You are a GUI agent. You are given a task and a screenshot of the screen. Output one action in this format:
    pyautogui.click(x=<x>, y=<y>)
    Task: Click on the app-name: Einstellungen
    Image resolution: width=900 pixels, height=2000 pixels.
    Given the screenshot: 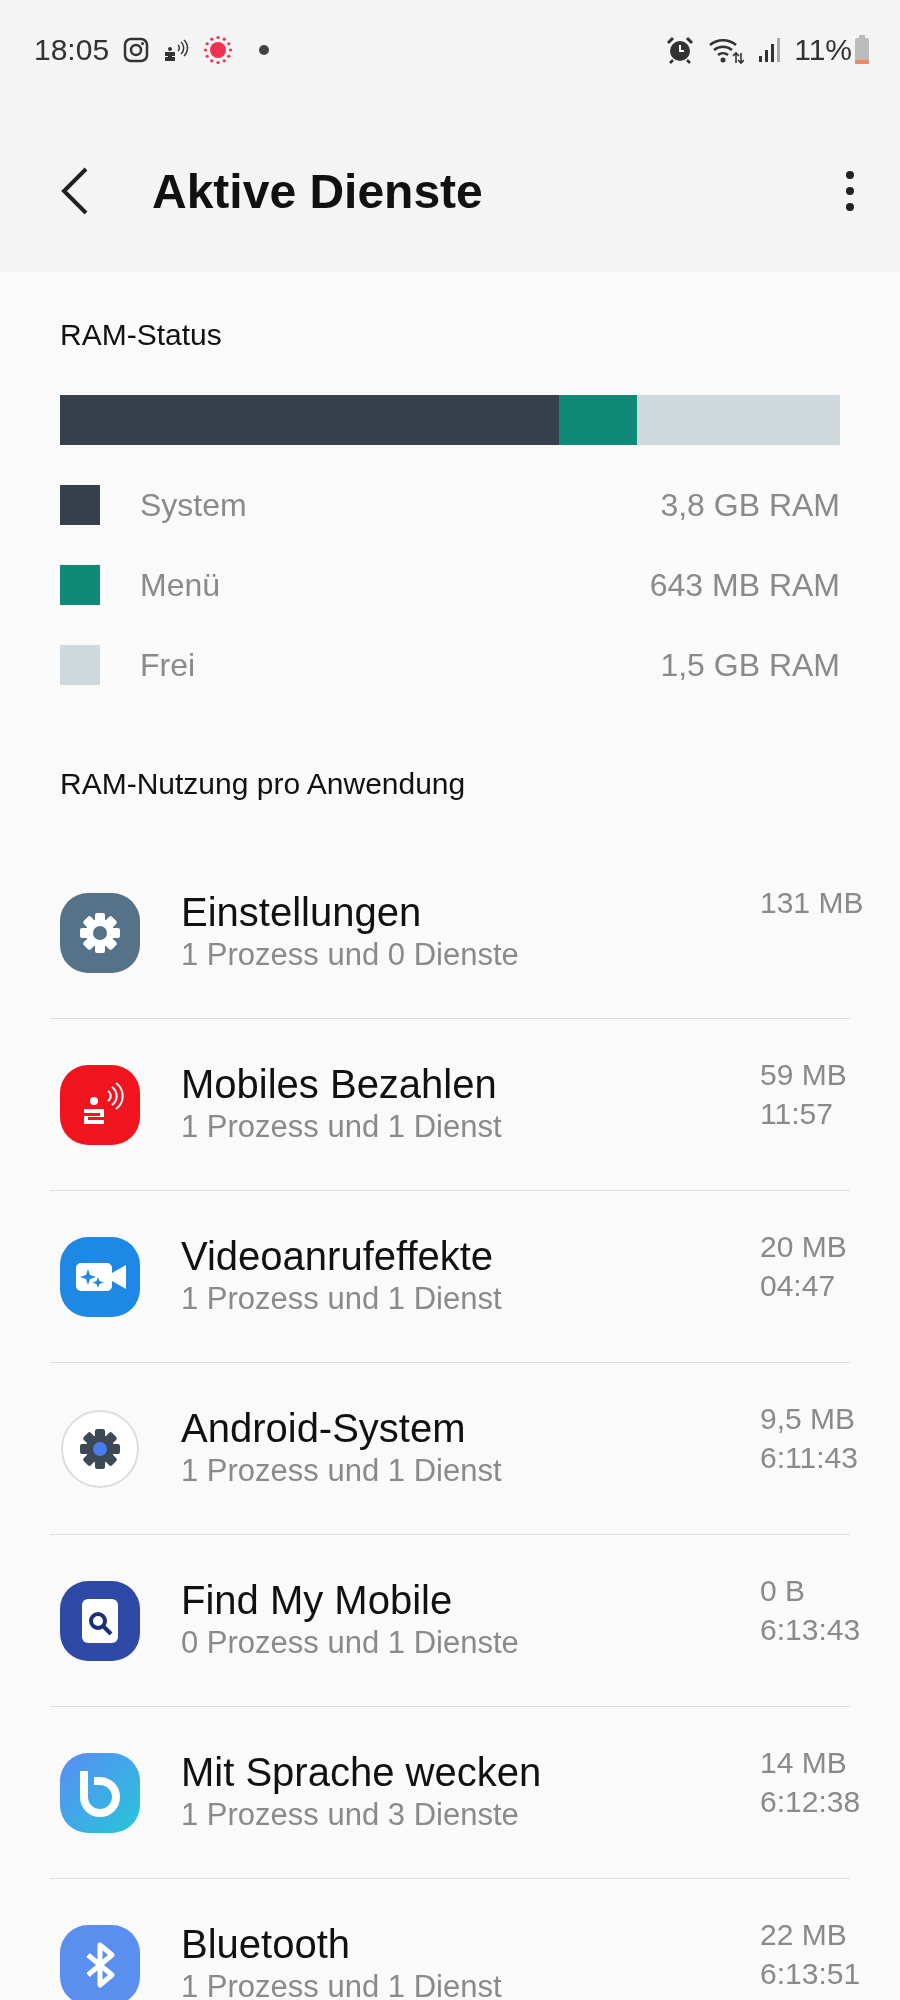 What is the action you would take?
    pyautogui.click(x=302, y=912)
    